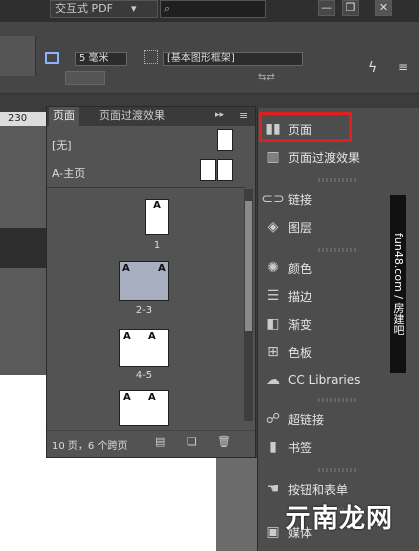  Describe the element at coordinates (324, 157) in the screenshot. I see `dock-item-label: 页面过渡效果` at that location.